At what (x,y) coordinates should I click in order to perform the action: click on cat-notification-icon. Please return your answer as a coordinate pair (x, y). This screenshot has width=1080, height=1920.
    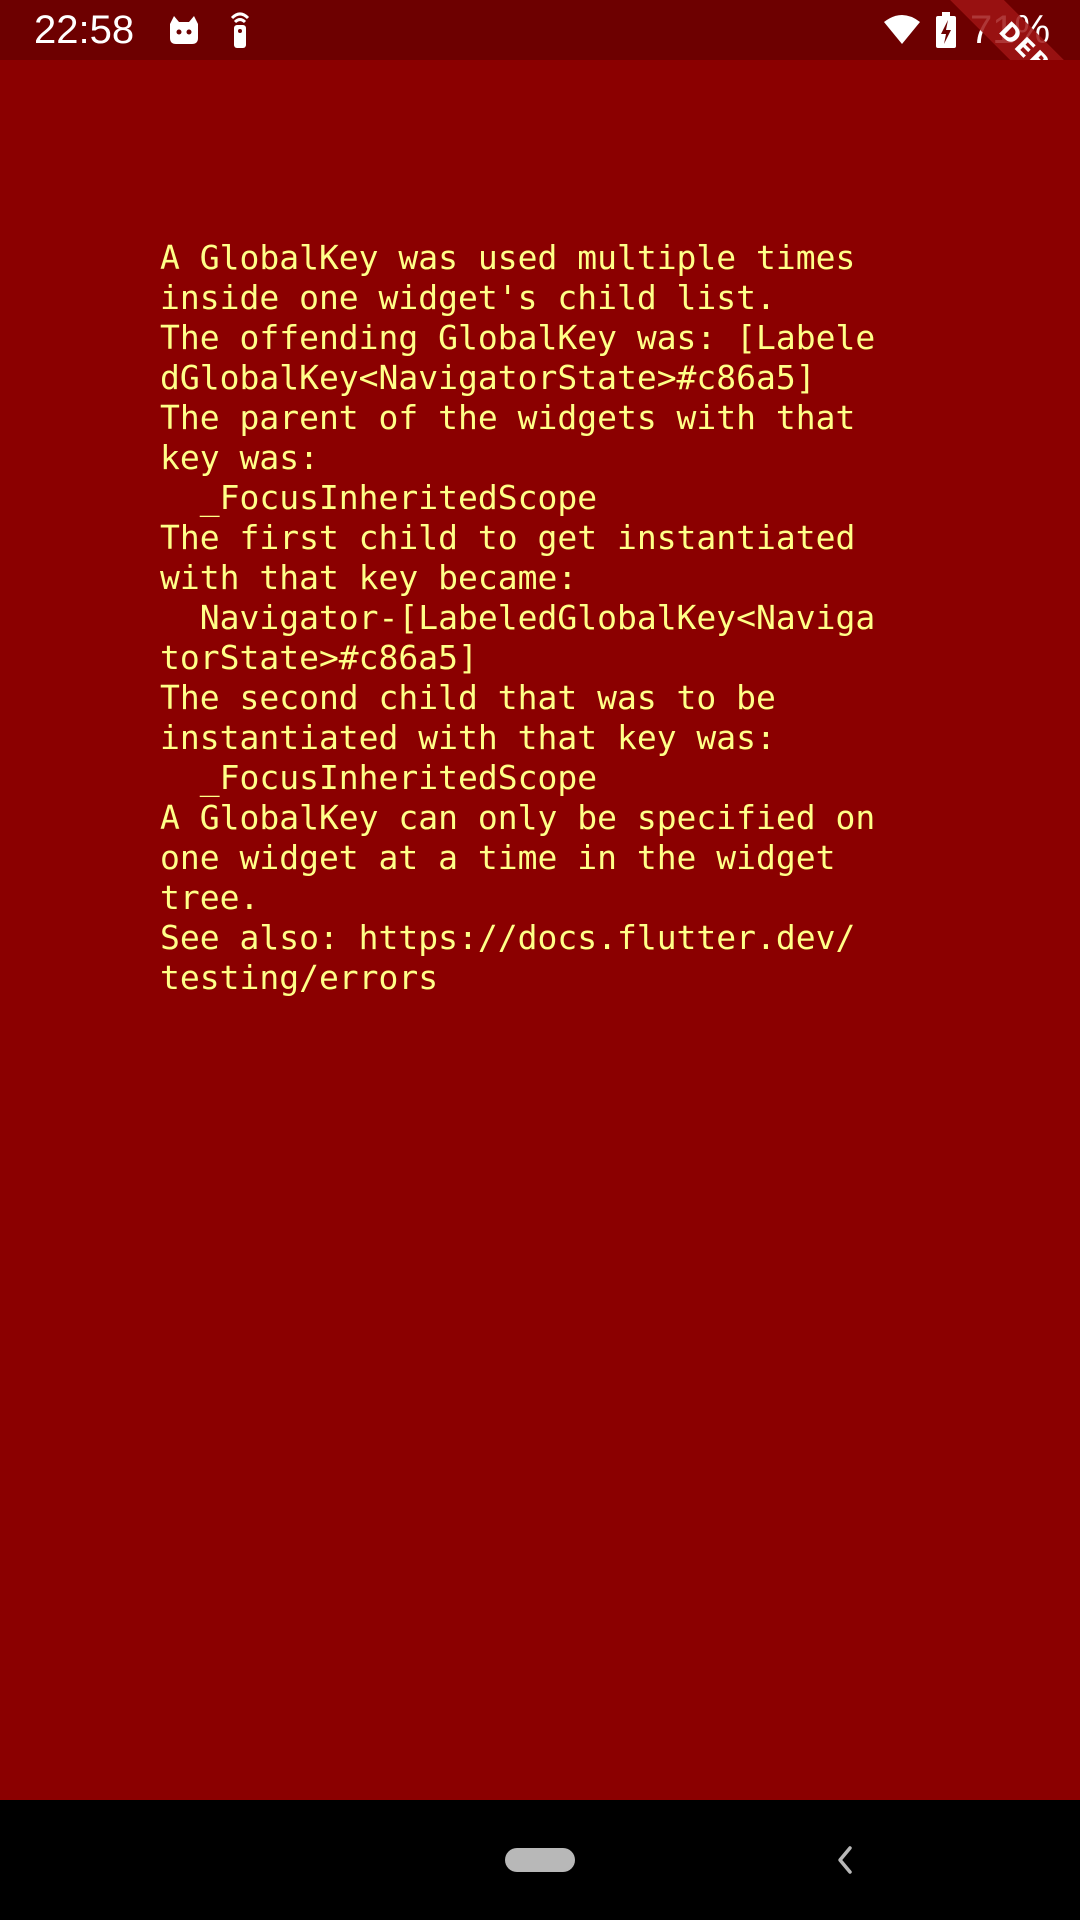
    Looking at the image, I should click on (184, 30).